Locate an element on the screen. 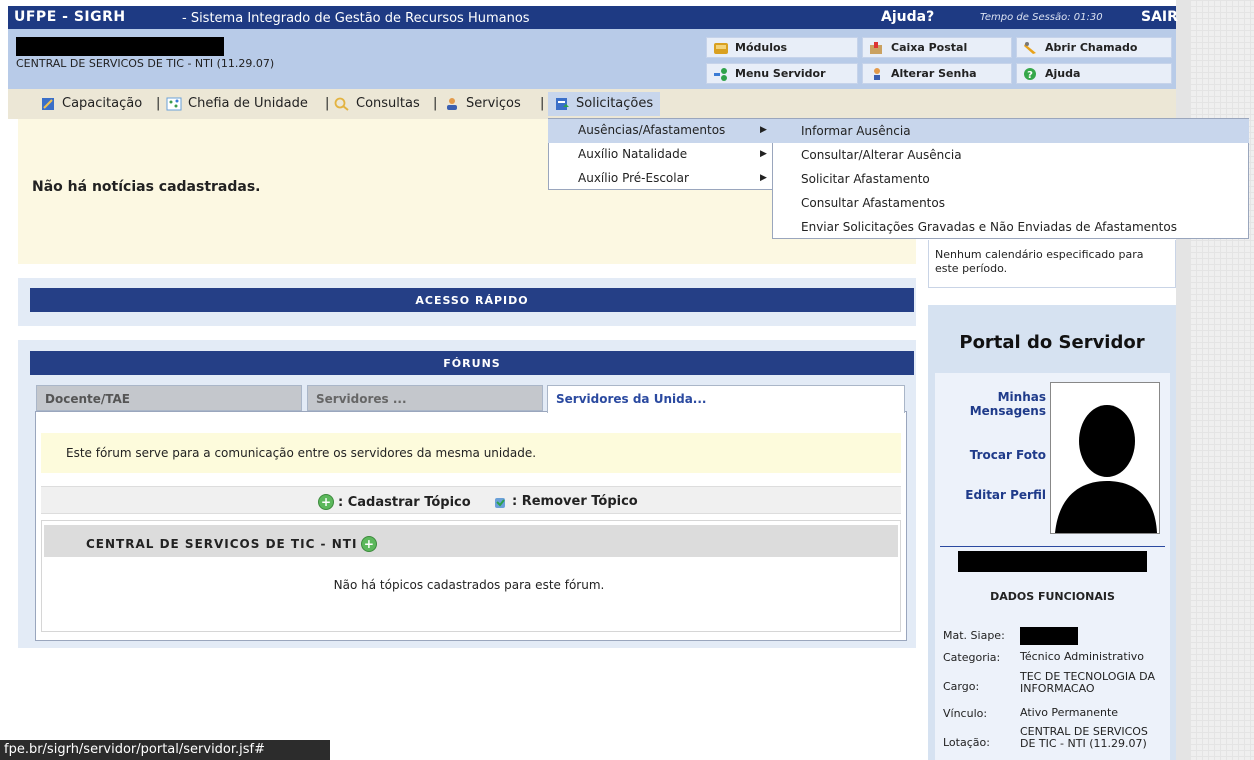 The width and height of the screenshot is (1254, 760). forums-title-text: Fóruns is located at coordinates (472, 363).